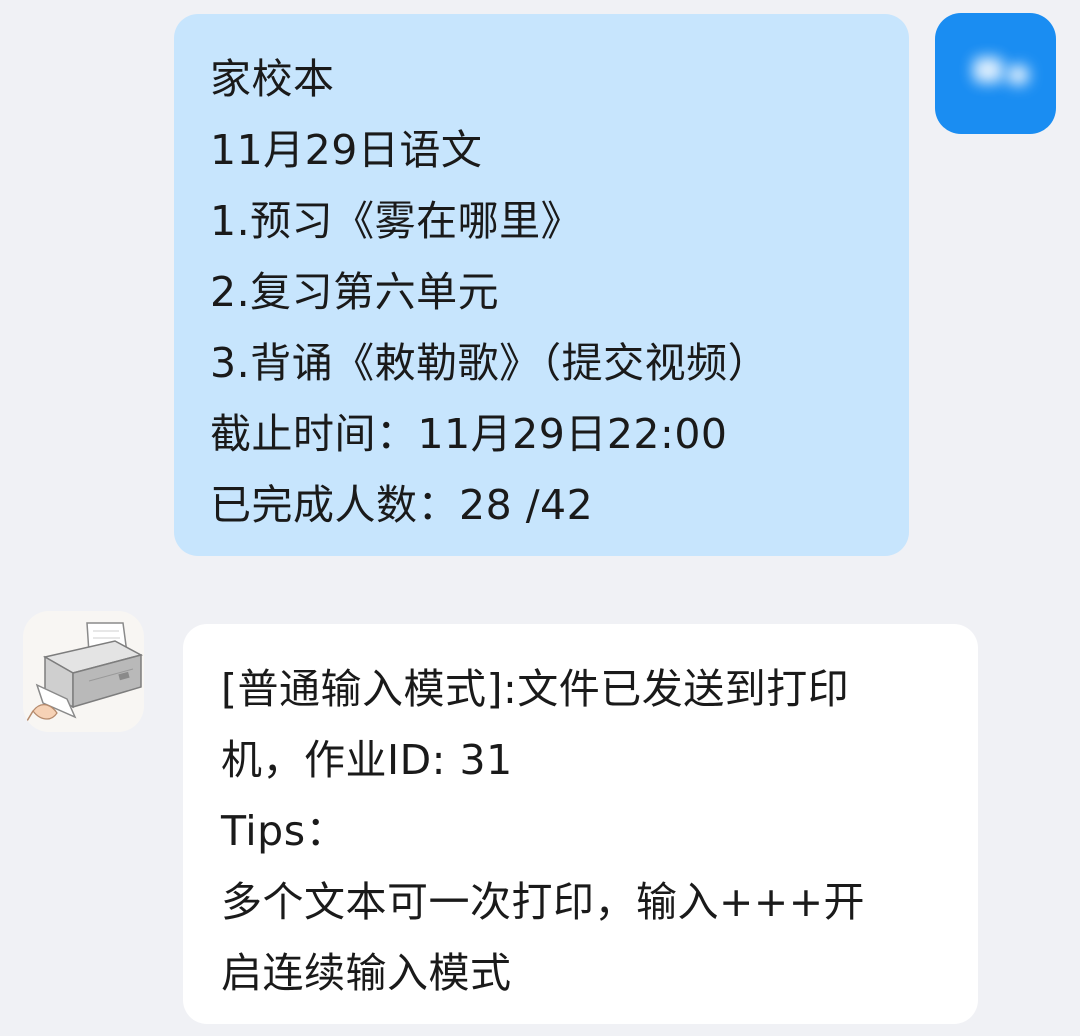 The width and height of the screenshot is (1080, 1036). Describe the element at coordinates (346, 150) in the screenshot. I see `message-line: 11月29日语文` at that location.